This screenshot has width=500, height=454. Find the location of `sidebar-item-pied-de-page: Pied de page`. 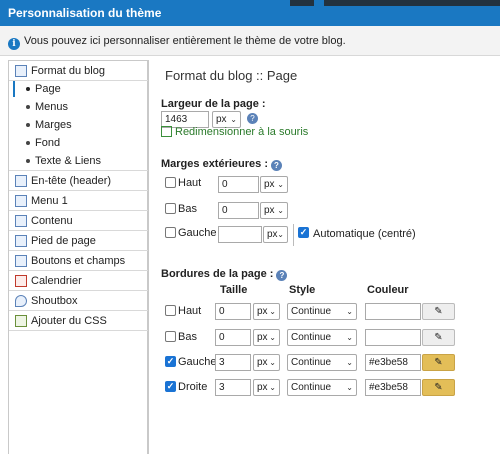

sidebar-item-pied-de-page: Pied de page is located at coordinates (78, 241).